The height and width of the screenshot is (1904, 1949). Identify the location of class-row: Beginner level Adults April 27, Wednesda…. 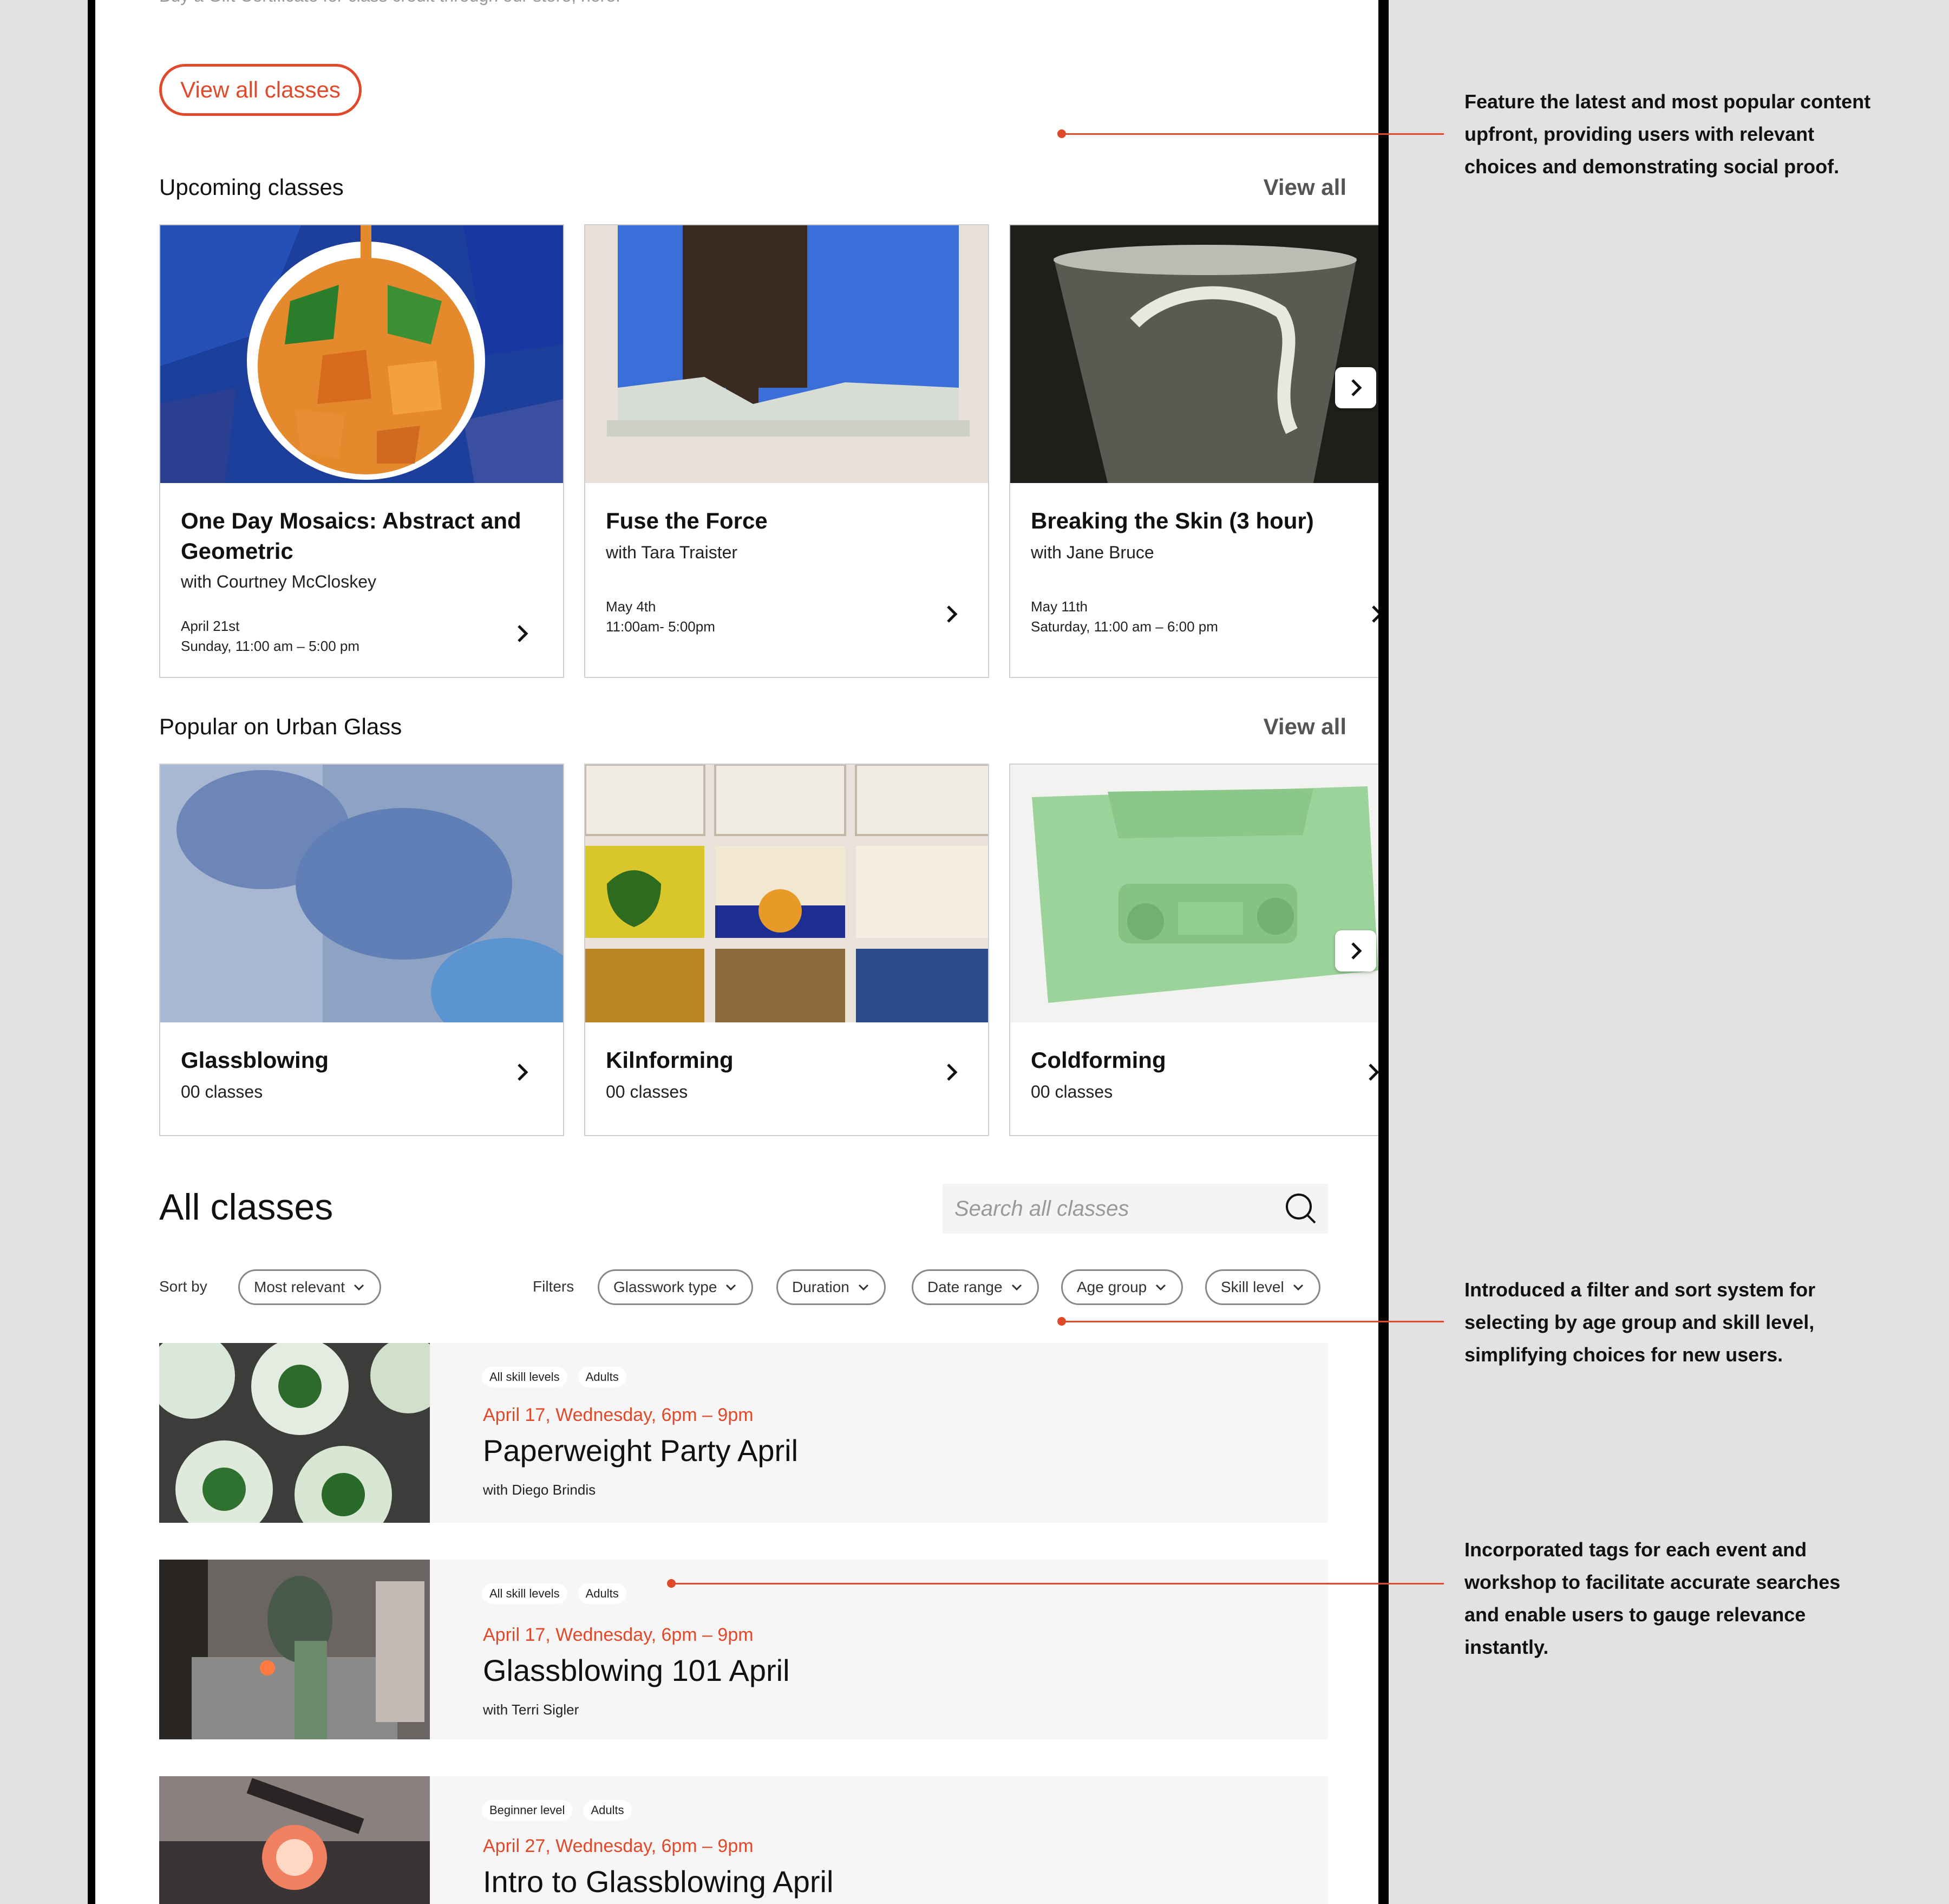
(743, 1840).